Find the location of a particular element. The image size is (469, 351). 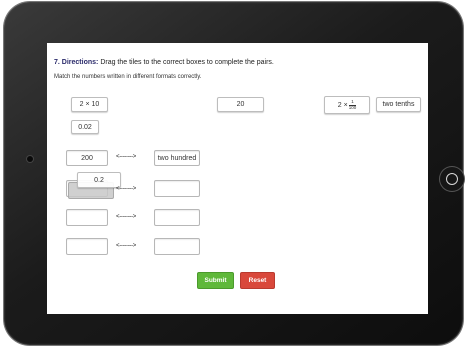

pair-arrow-1: <--------> is located at coordinates (126, 157).